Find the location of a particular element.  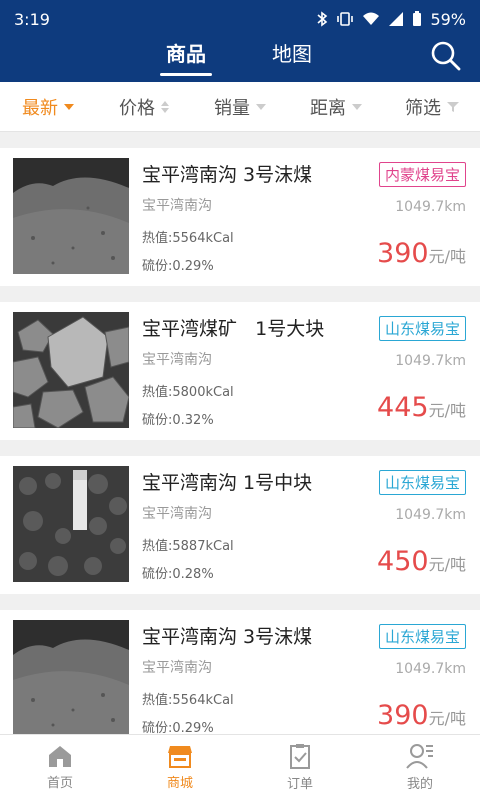

filter-latest: 最新 is located at coordinates (48, 106).